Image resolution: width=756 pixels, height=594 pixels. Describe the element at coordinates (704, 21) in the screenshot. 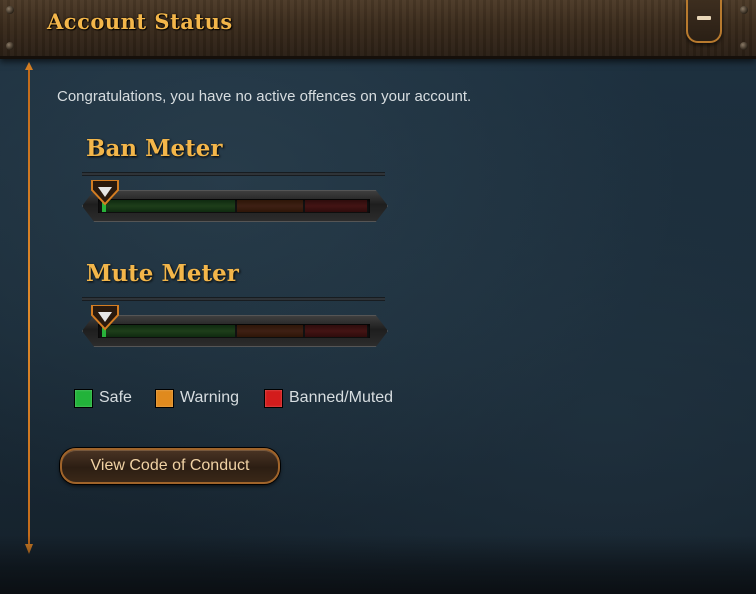

I see `collapse-button` at that location.